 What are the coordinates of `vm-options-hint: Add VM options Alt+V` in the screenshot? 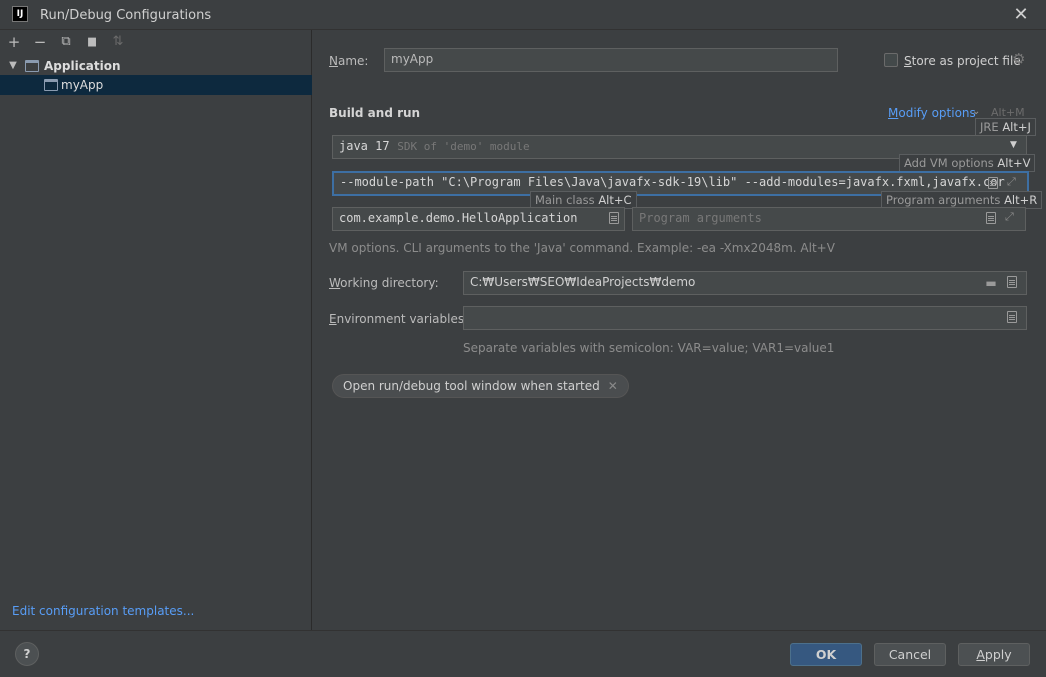 It's located at (967, 163).